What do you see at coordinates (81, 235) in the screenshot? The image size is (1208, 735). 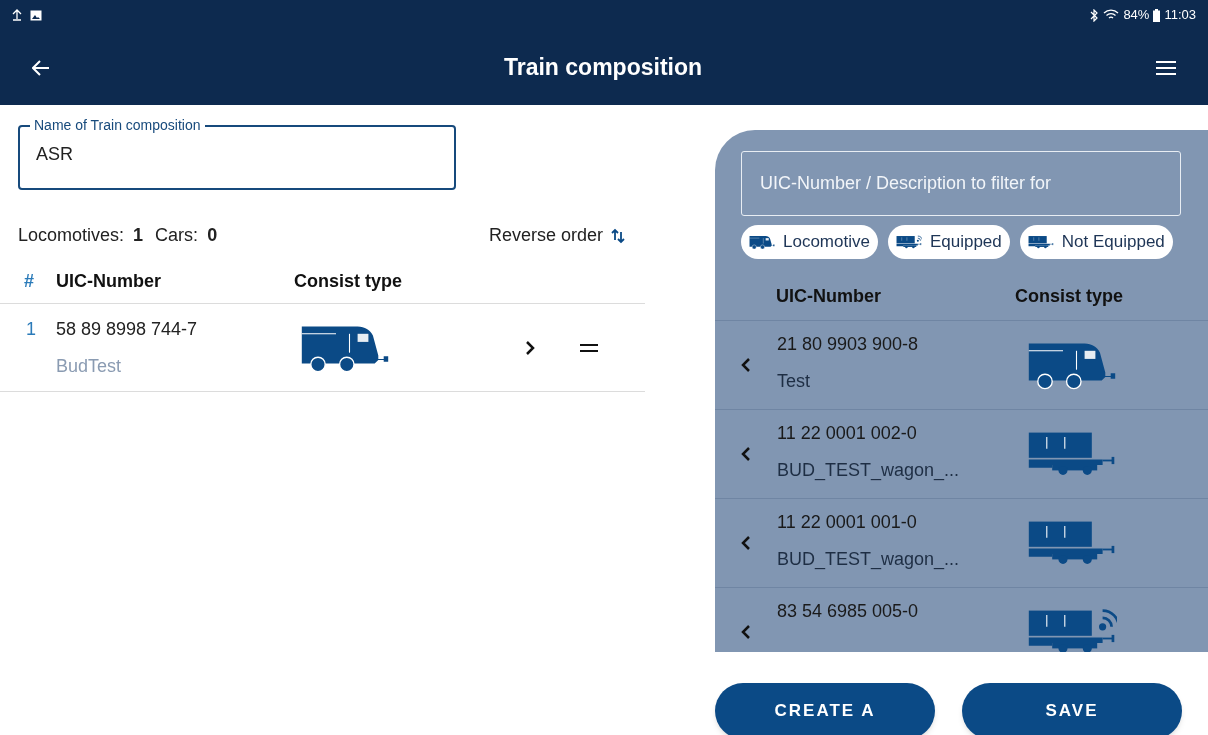 I see `count-label: Locomotives: 1` at bounding box center [81, 235].